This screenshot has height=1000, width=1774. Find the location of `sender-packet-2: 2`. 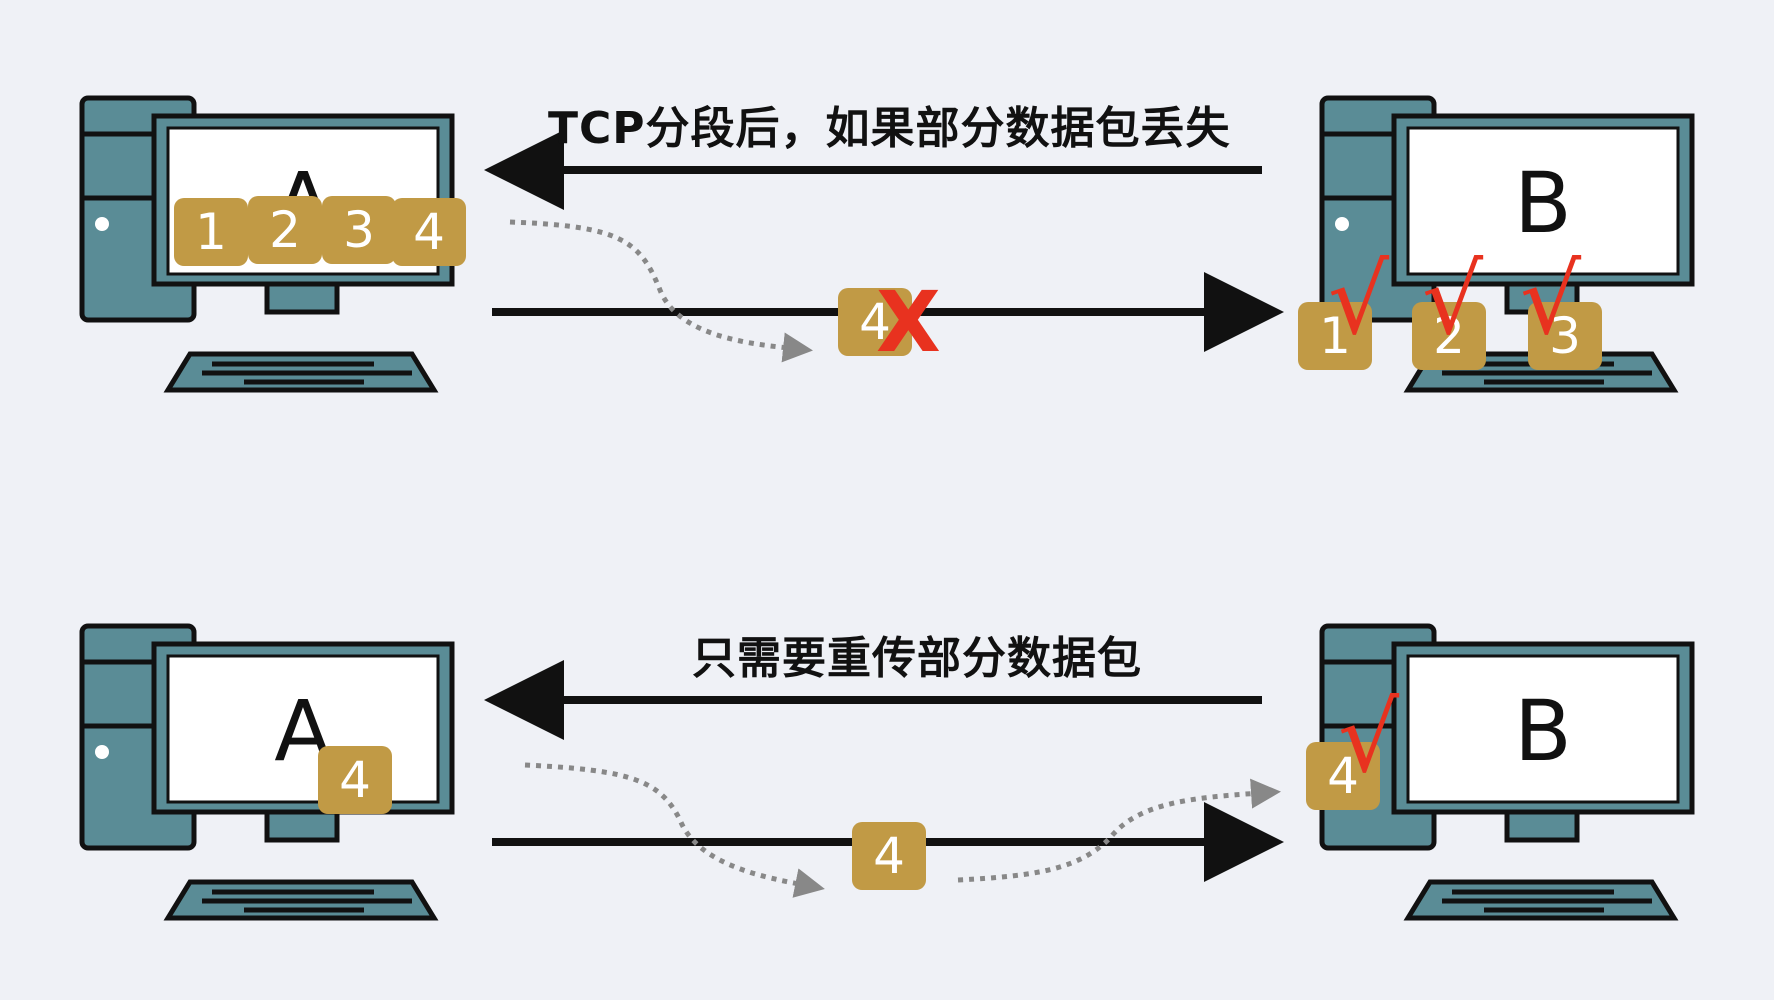

sender-packet-2: 2 is located at coordinates (285, 230).